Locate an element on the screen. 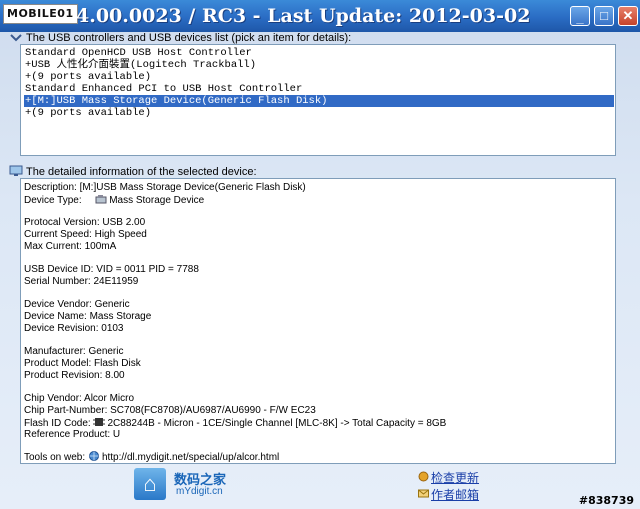 Image resolution: width=640 pixels, height=509 pixels. home-icon: ⌂ is located at coordinates (150, 484).